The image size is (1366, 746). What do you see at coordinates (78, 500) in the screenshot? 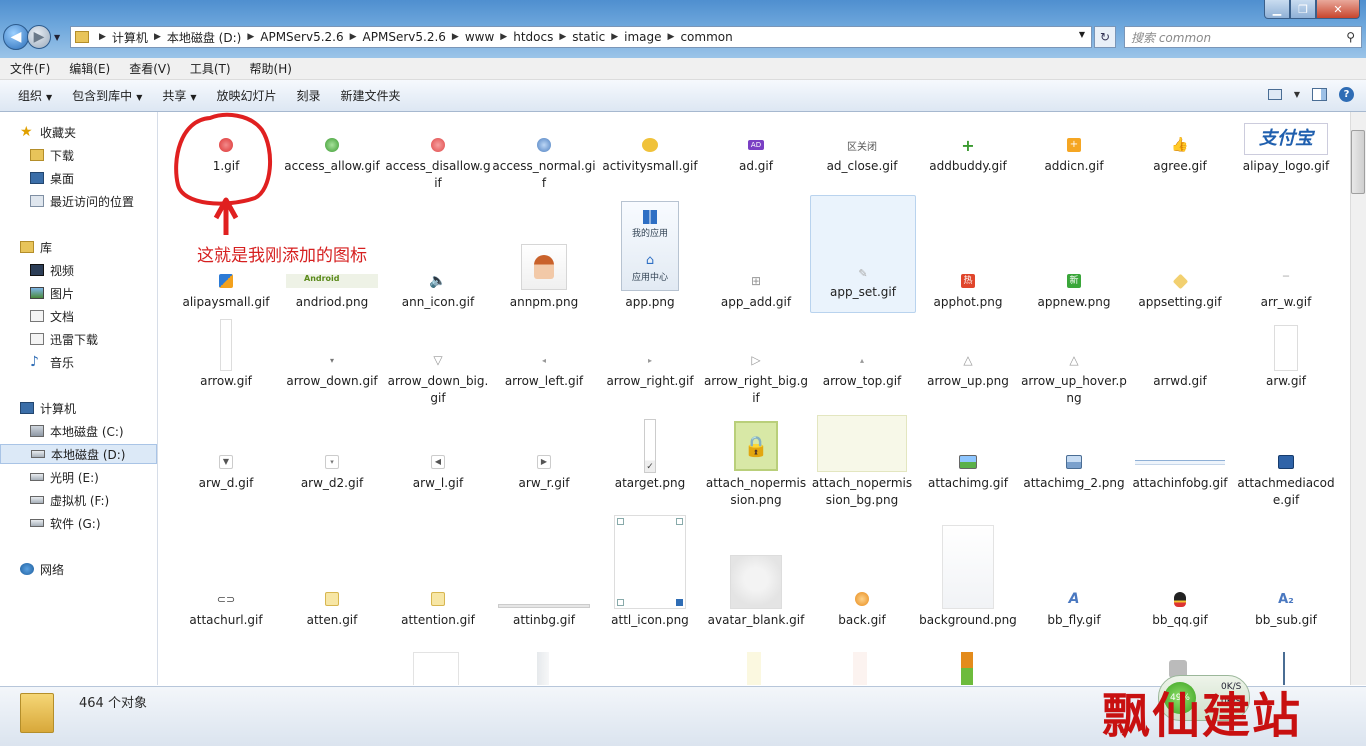
I see `sidebar-item-drive-f: 虚拟机 (F:)` at bounding box center [78, 500].